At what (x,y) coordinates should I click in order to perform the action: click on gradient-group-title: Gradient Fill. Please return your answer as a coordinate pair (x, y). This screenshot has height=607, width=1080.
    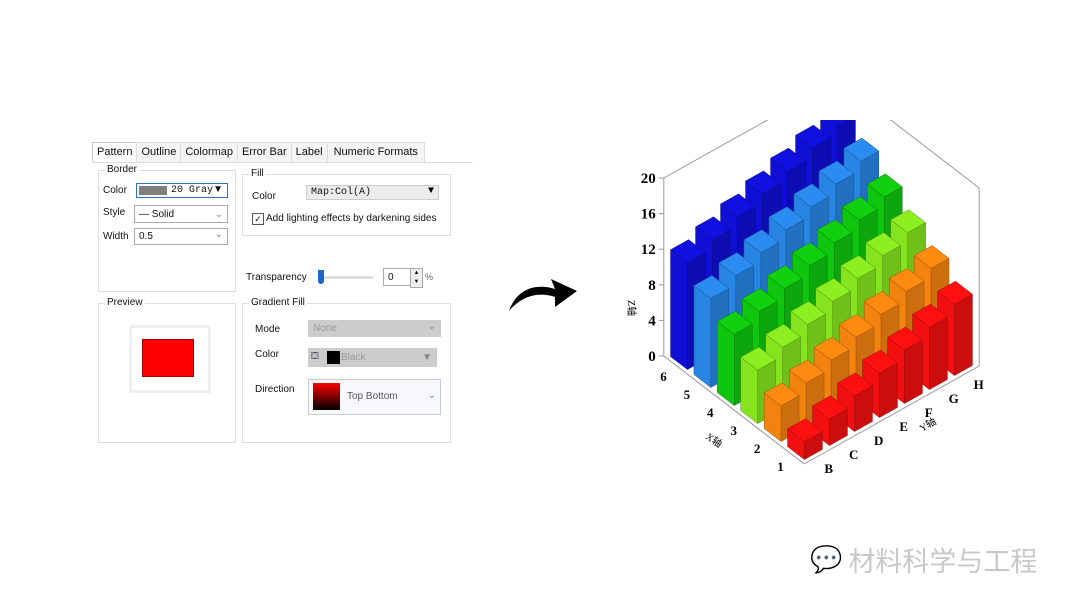
    Looking at the image, I should click on (278, 302).